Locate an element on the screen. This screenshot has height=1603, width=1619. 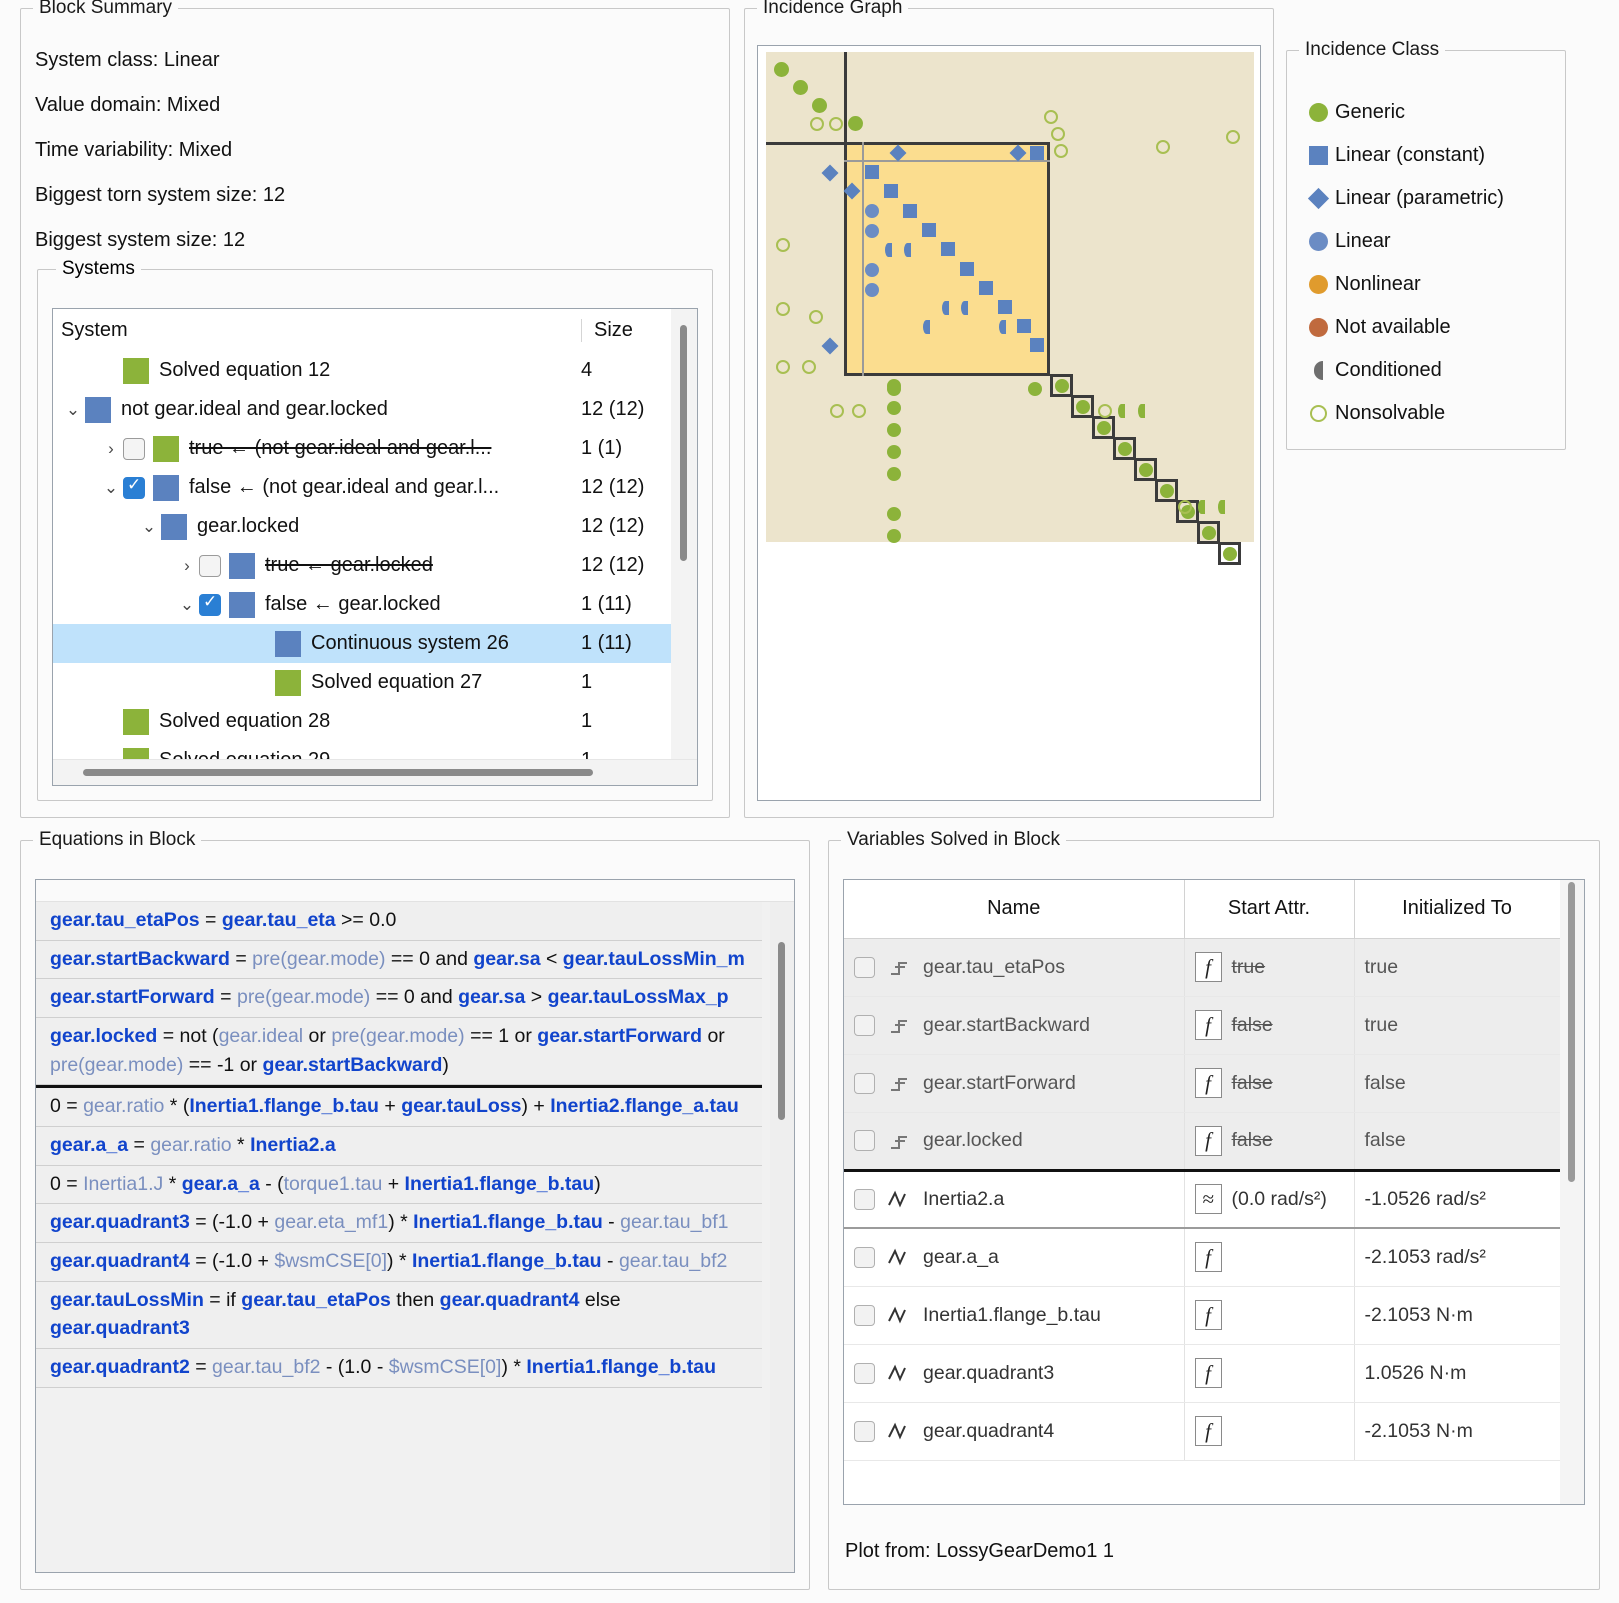
start-attr-cell: f false is located at coordinates (1269, 1025).